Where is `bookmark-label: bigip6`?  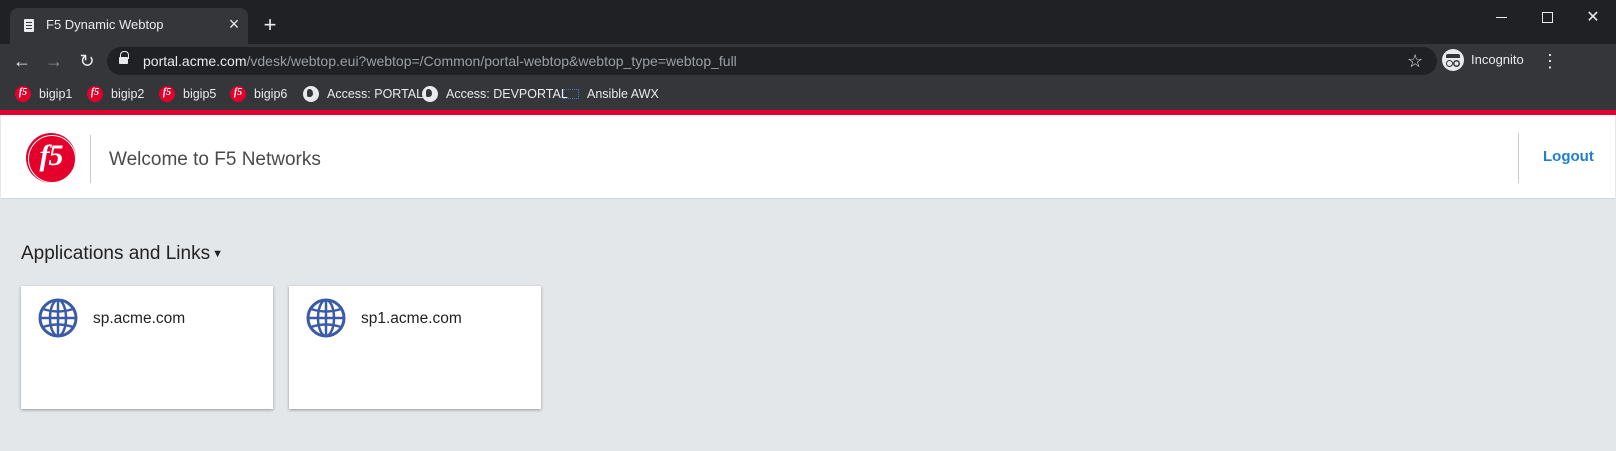 bookmark-label: bigip6 is located at coordinates (271, 94).